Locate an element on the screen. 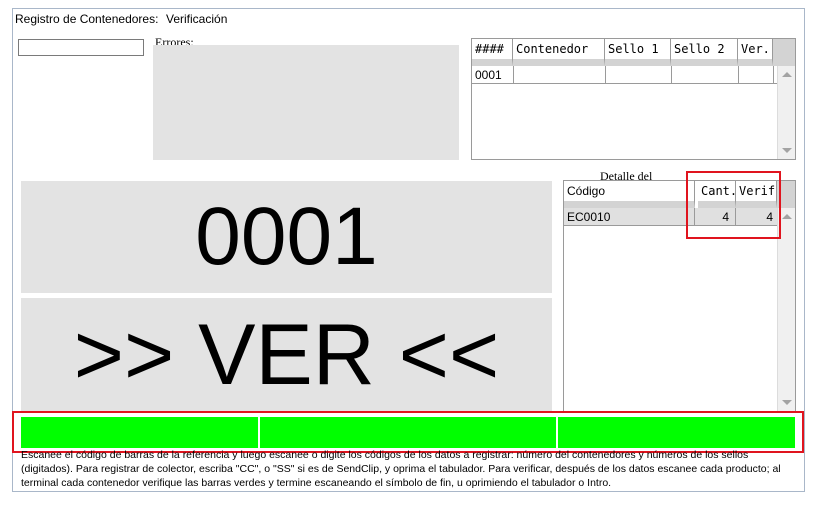 The image size is (819, 506). col-header-codigo: Código is located at coordinates (629, 194).